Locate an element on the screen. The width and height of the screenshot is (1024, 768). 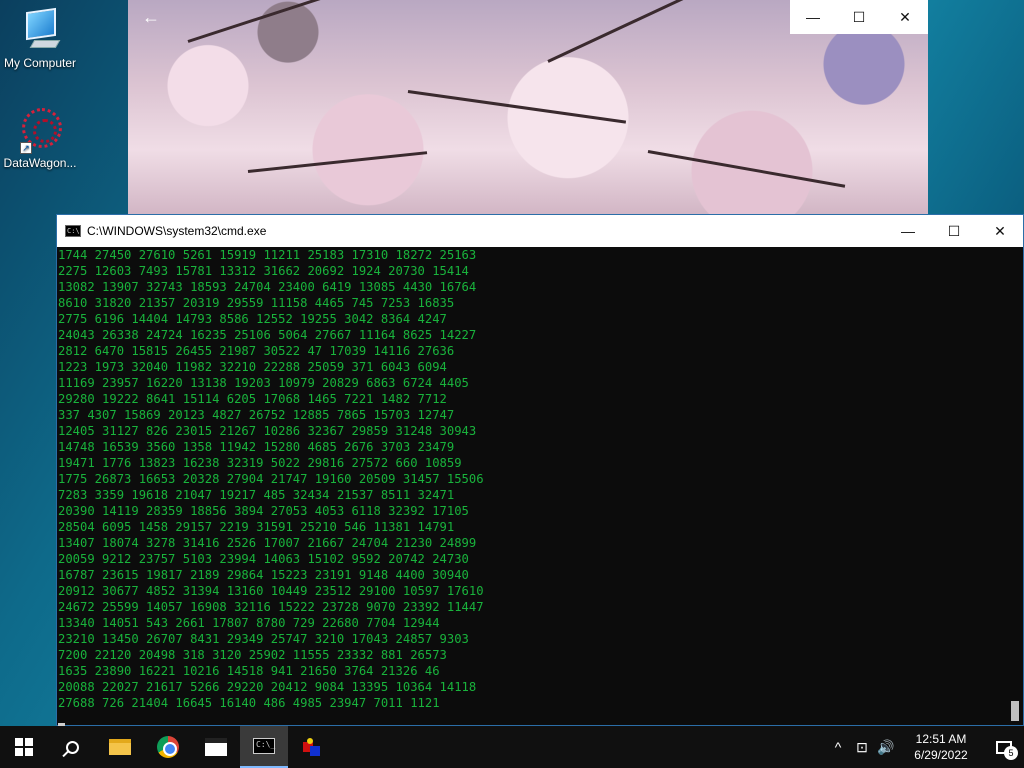
desktop-icon-my-computer: My Computer is located at coordinates (40, 38).